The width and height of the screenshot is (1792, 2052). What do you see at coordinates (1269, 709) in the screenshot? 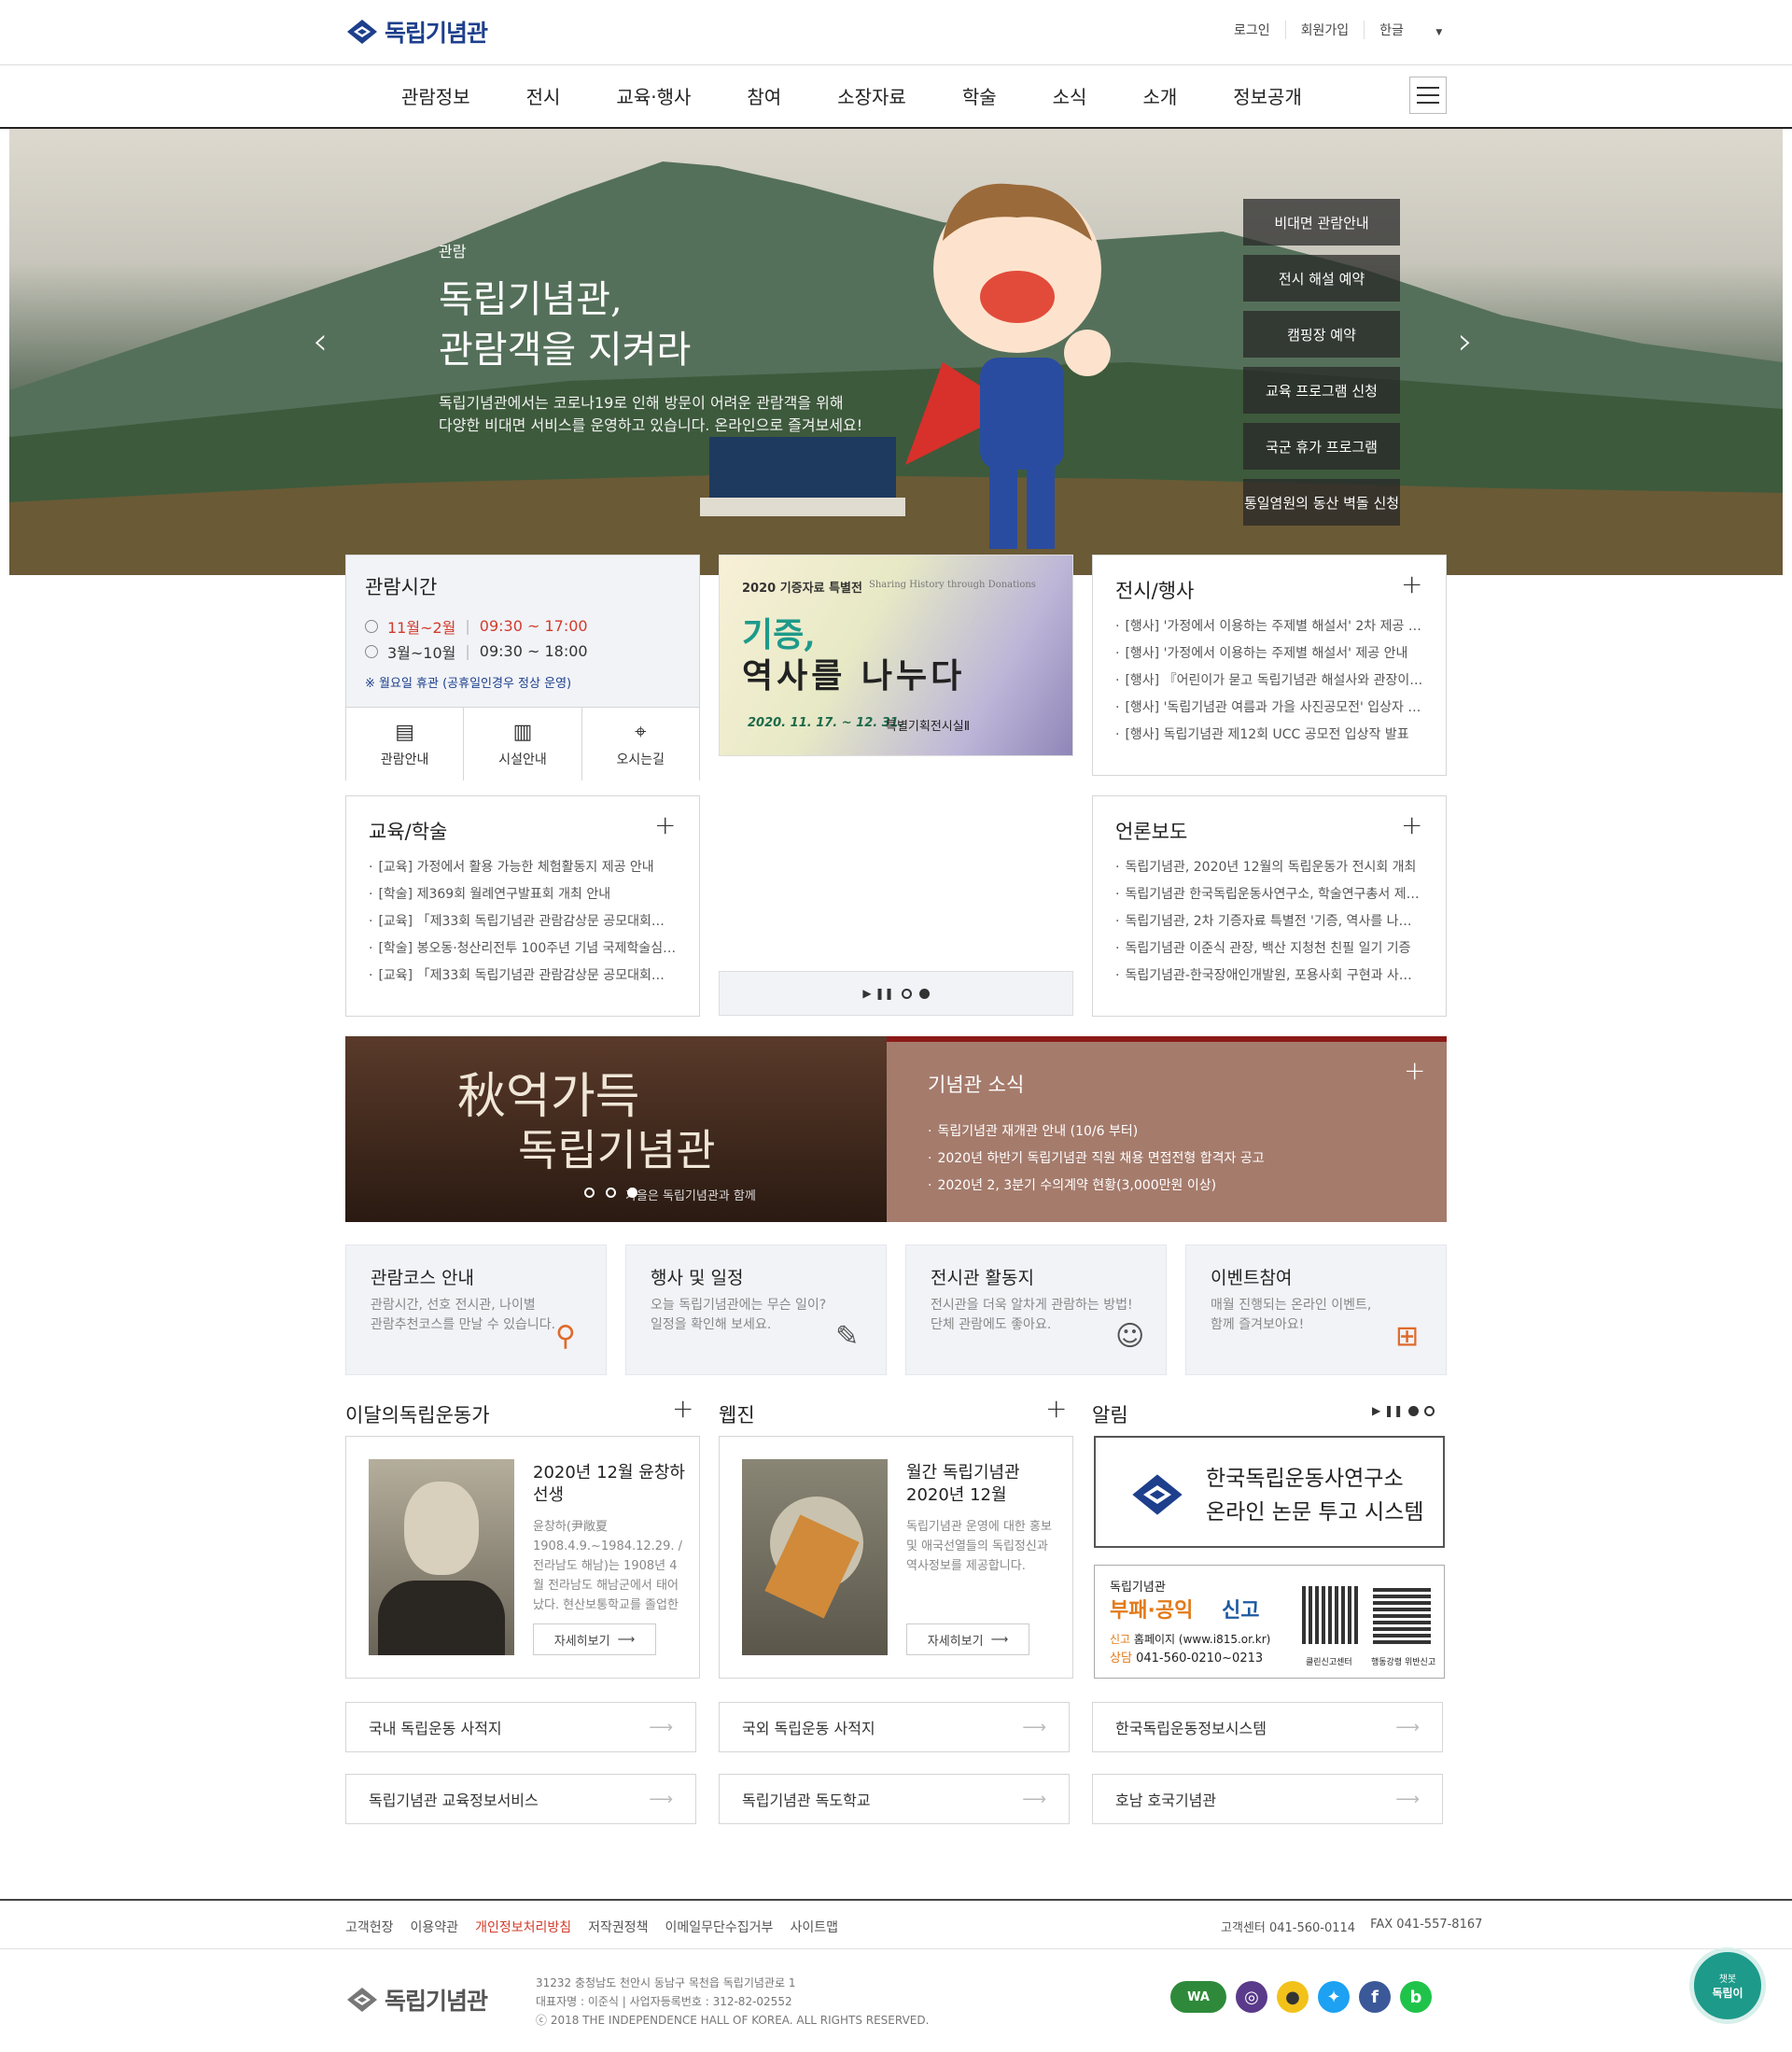
I see `list-item: [행사] '독립기념관 여름과 가을 사진공모전' 입상자 발표` at bounding box center [1269, 709].